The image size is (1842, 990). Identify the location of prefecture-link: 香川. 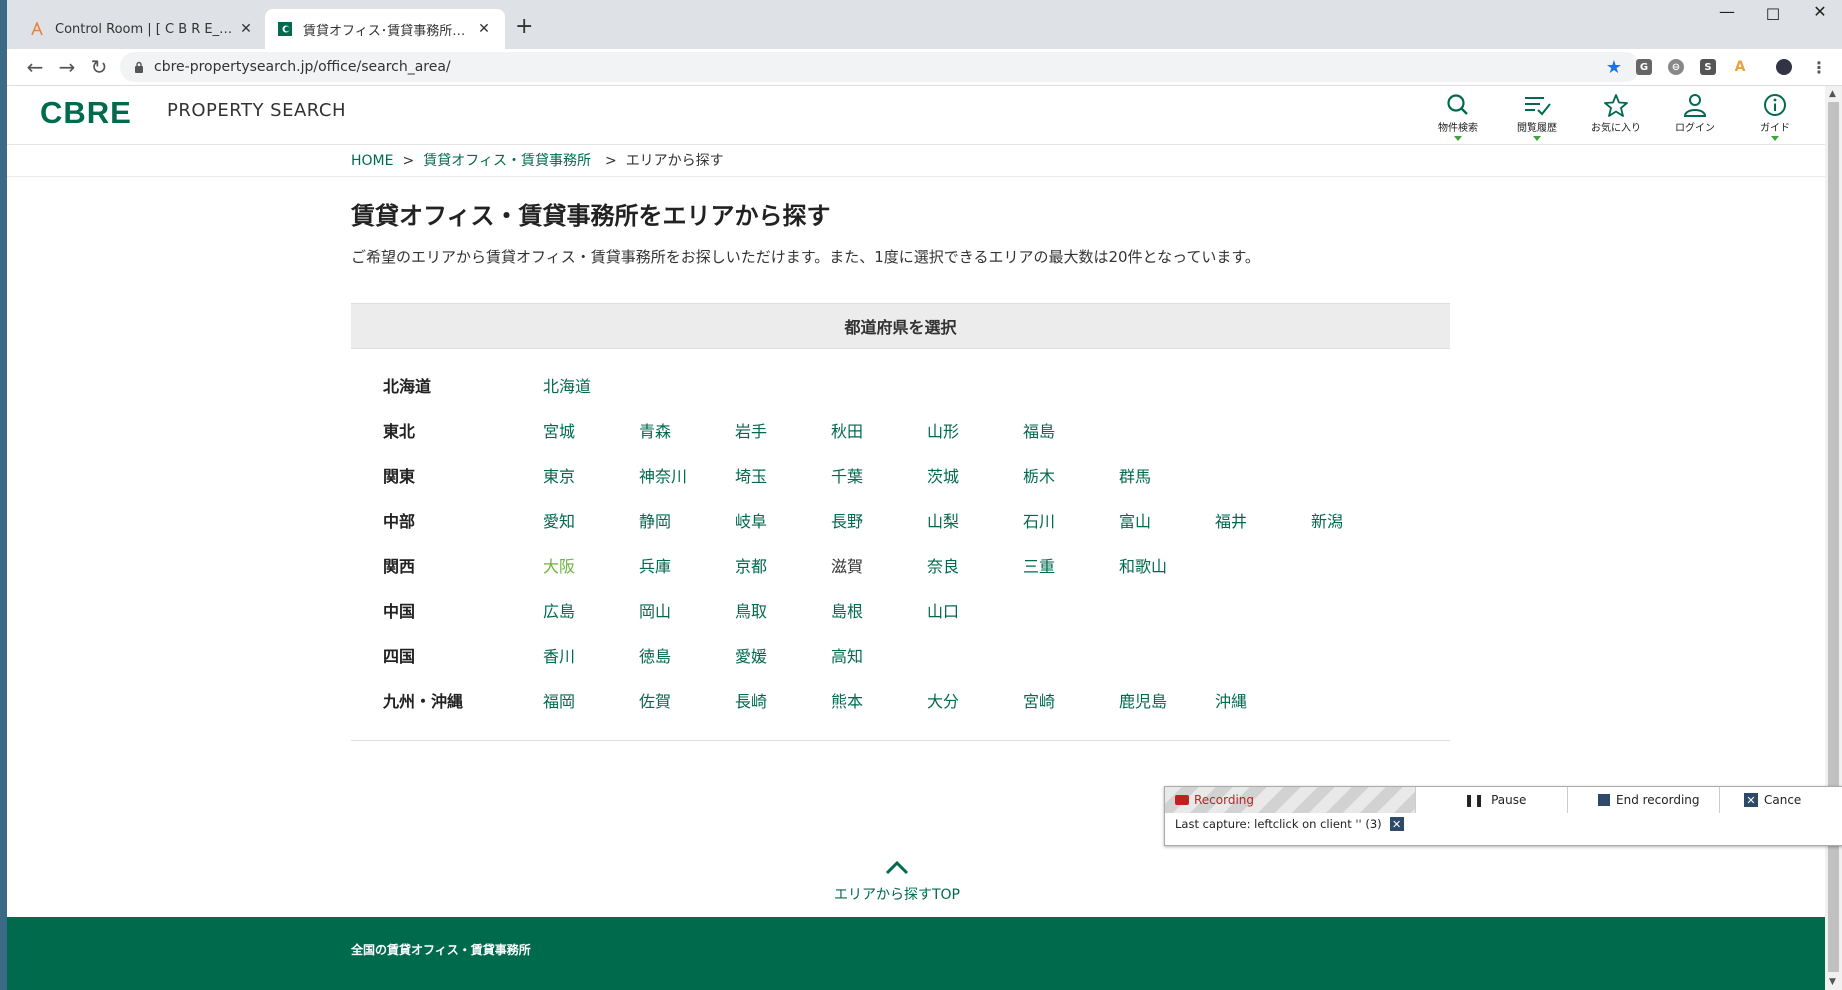
(559, 655).